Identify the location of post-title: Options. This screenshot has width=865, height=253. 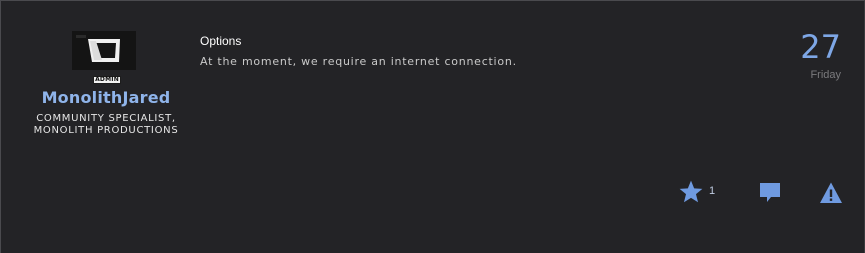
(221, 41).